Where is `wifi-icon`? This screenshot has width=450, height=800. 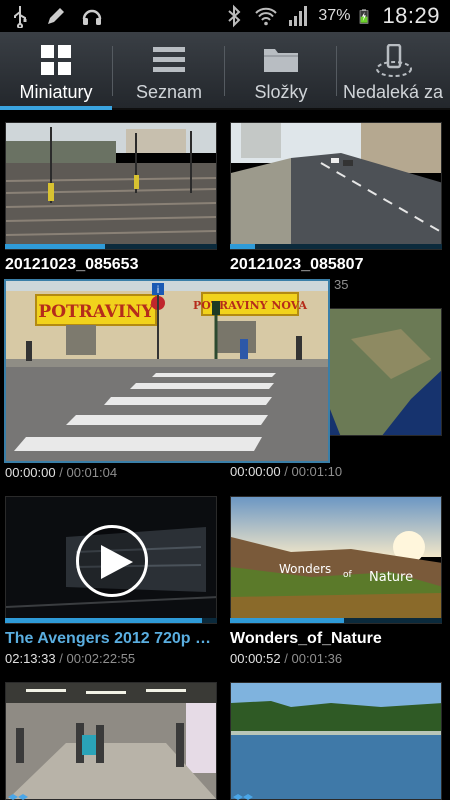 wifi-icon is located at coordinates (266, 16).